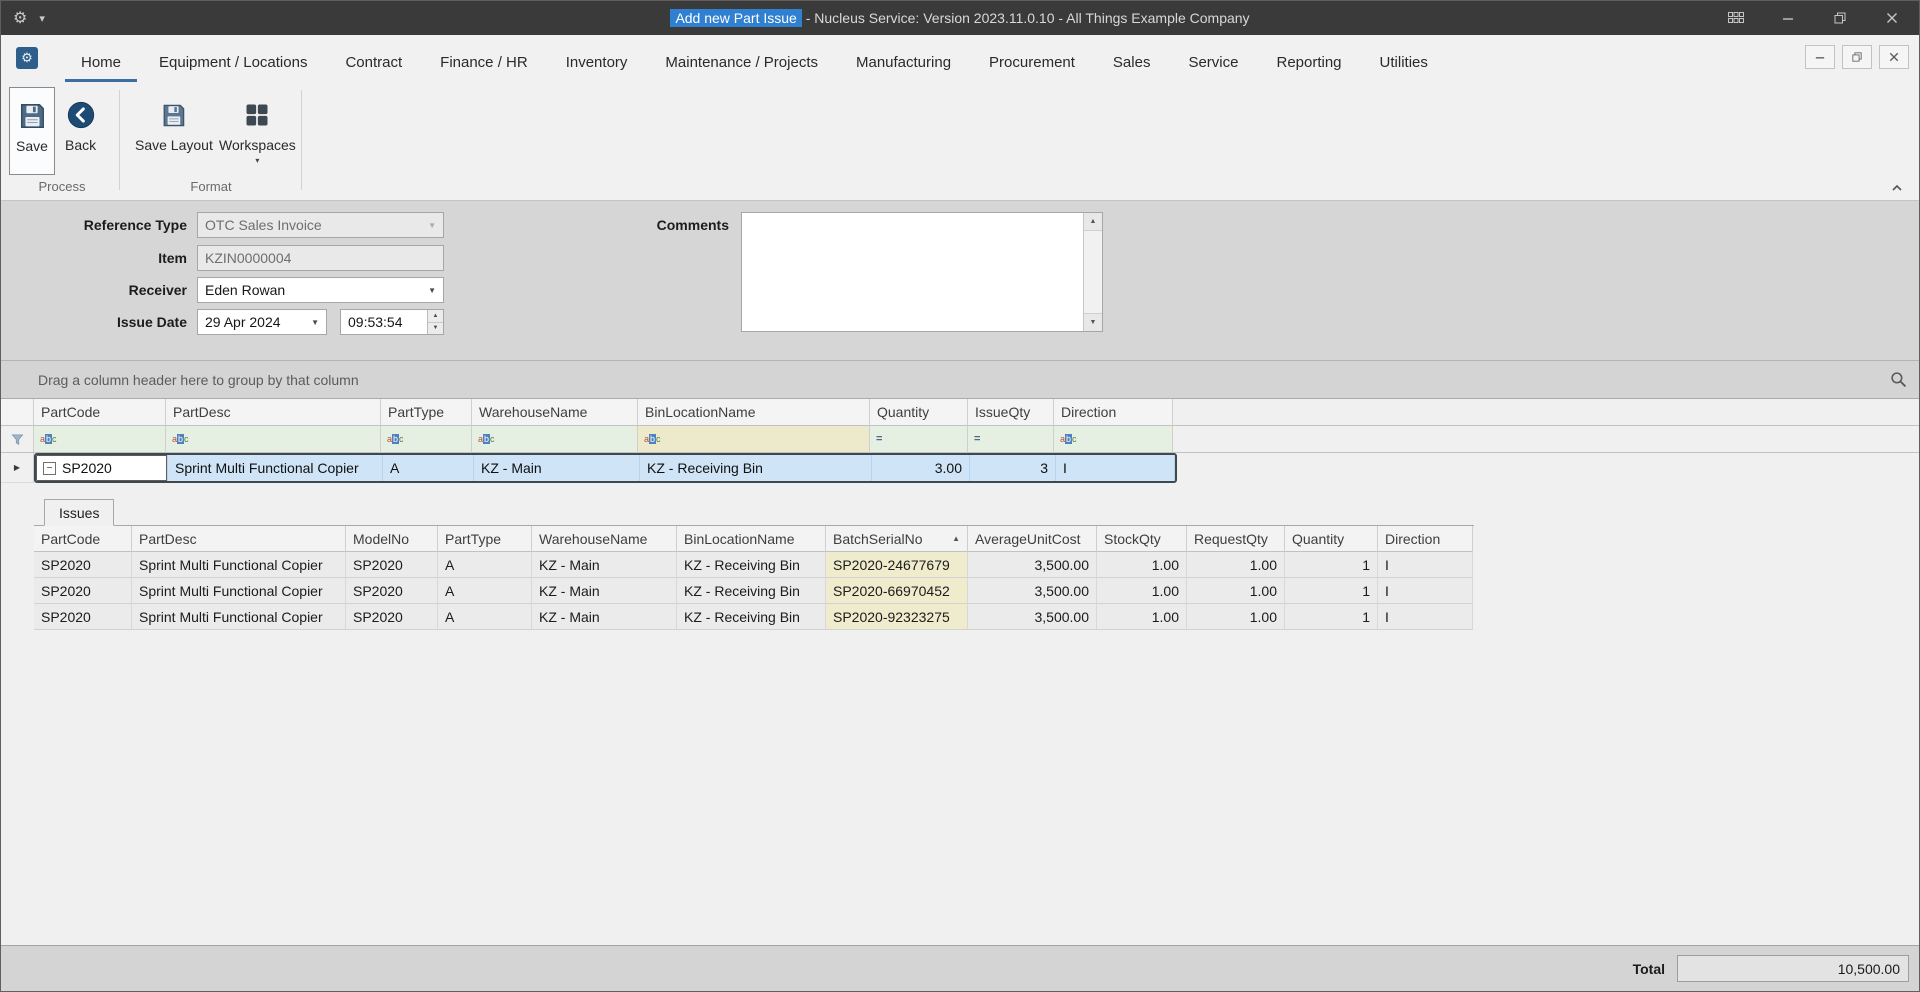  What do you see at coordinates (273, 439) in the screenshot?
I see `filter-cell-partdesc: abc` at bounding box center [273, 439].